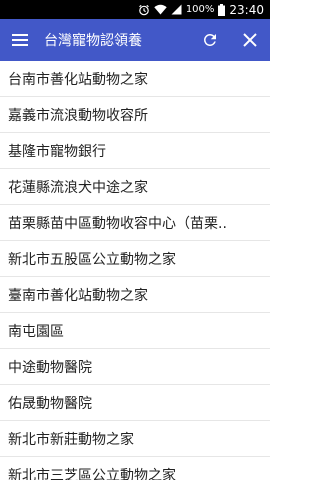 The height and width of the screenshot is (480, 320). What do you see at coordinates (78, 187) in the screenshot?
I see `list-item-label: 花蓮縣流浪犬中途之家` at bounding box center [78, 187].